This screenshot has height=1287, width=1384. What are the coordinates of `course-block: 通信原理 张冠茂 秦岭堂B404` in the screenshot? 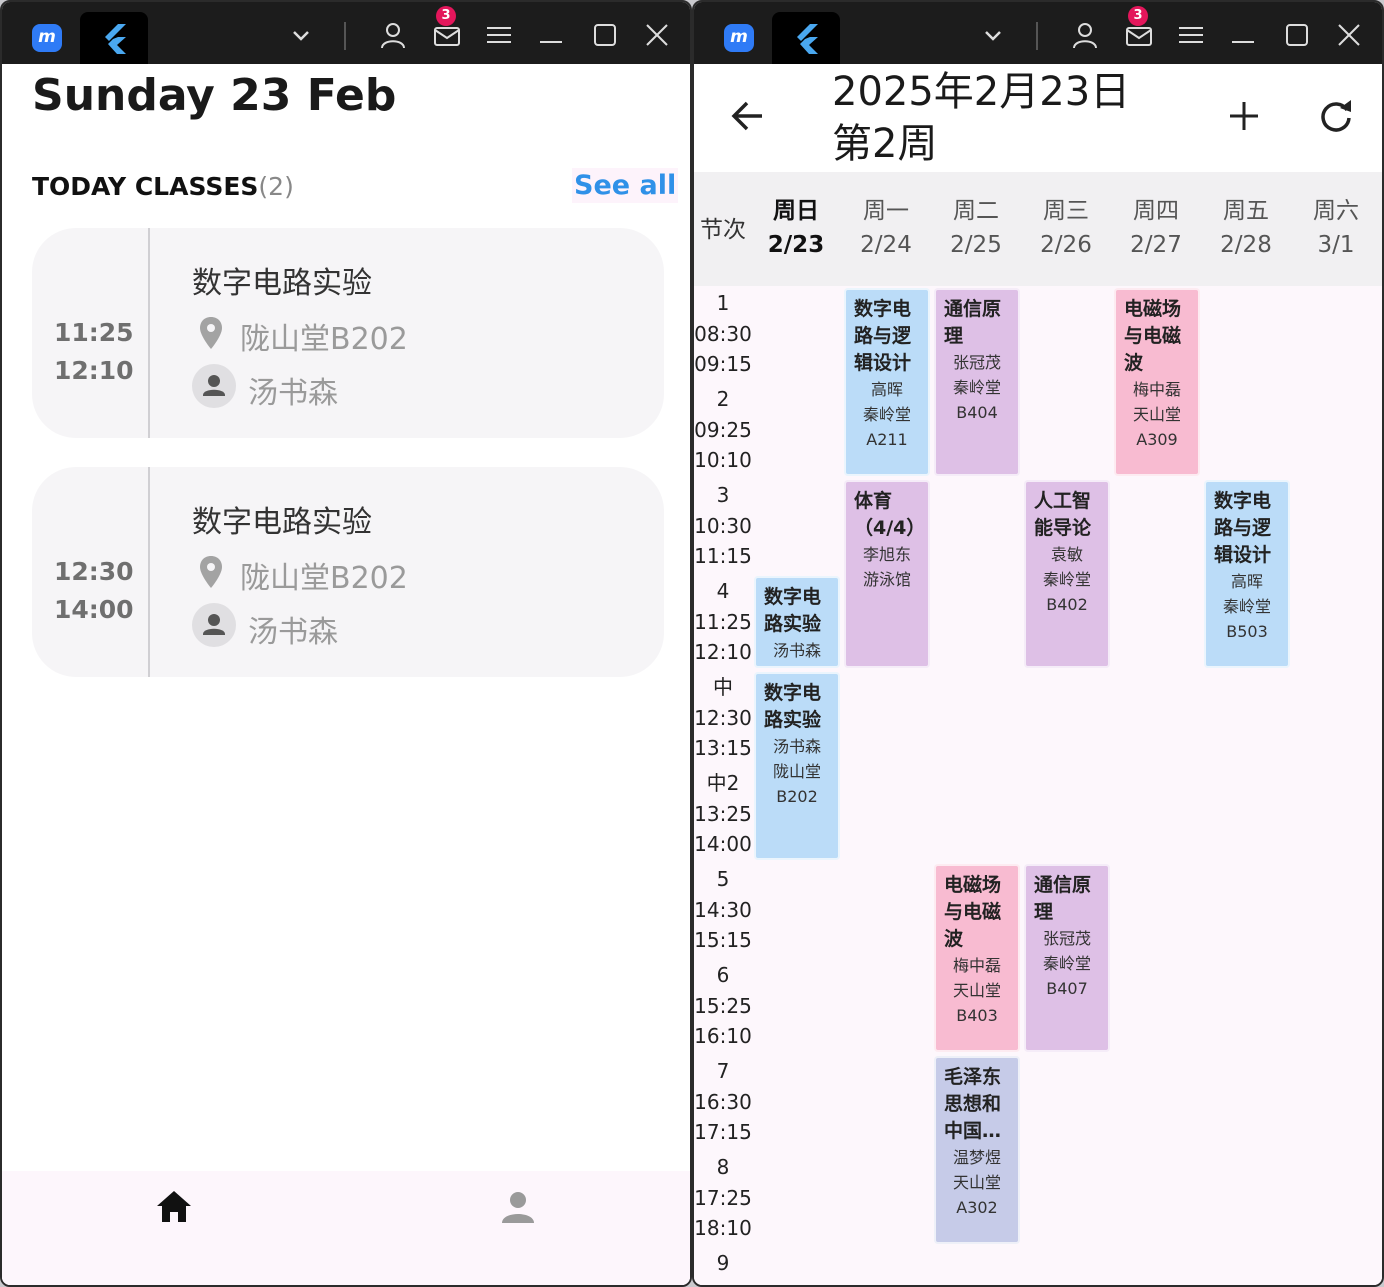 It's located at (977, 382).